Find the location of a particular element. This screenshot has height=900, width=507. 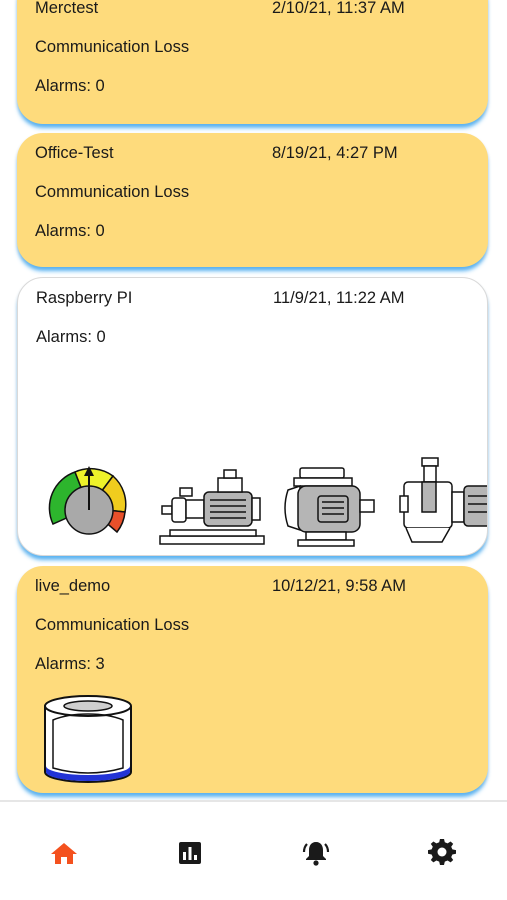

chart-icon is located at coordinates (190, 853).